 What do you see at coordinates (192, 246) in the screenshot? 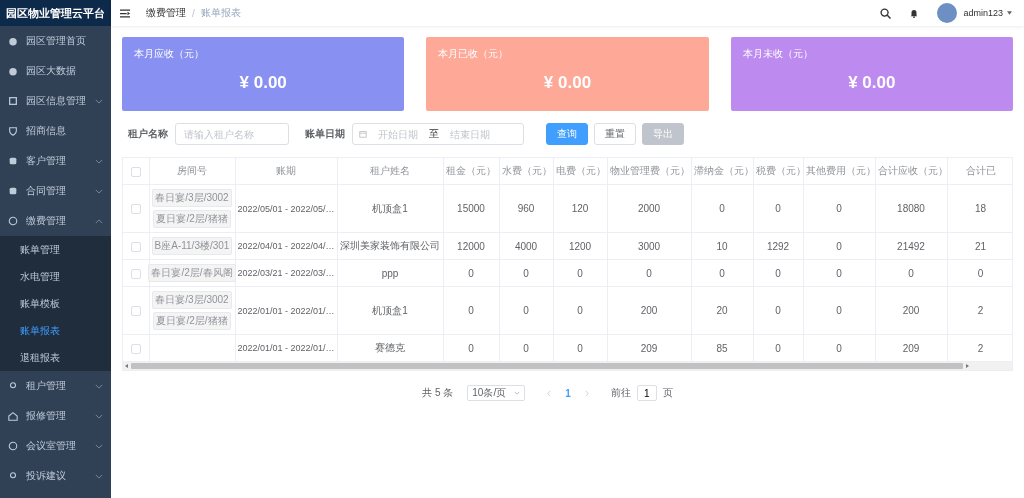
I see `room-tag: B座A-11/3楼/301` at bounding box center [192, 246].